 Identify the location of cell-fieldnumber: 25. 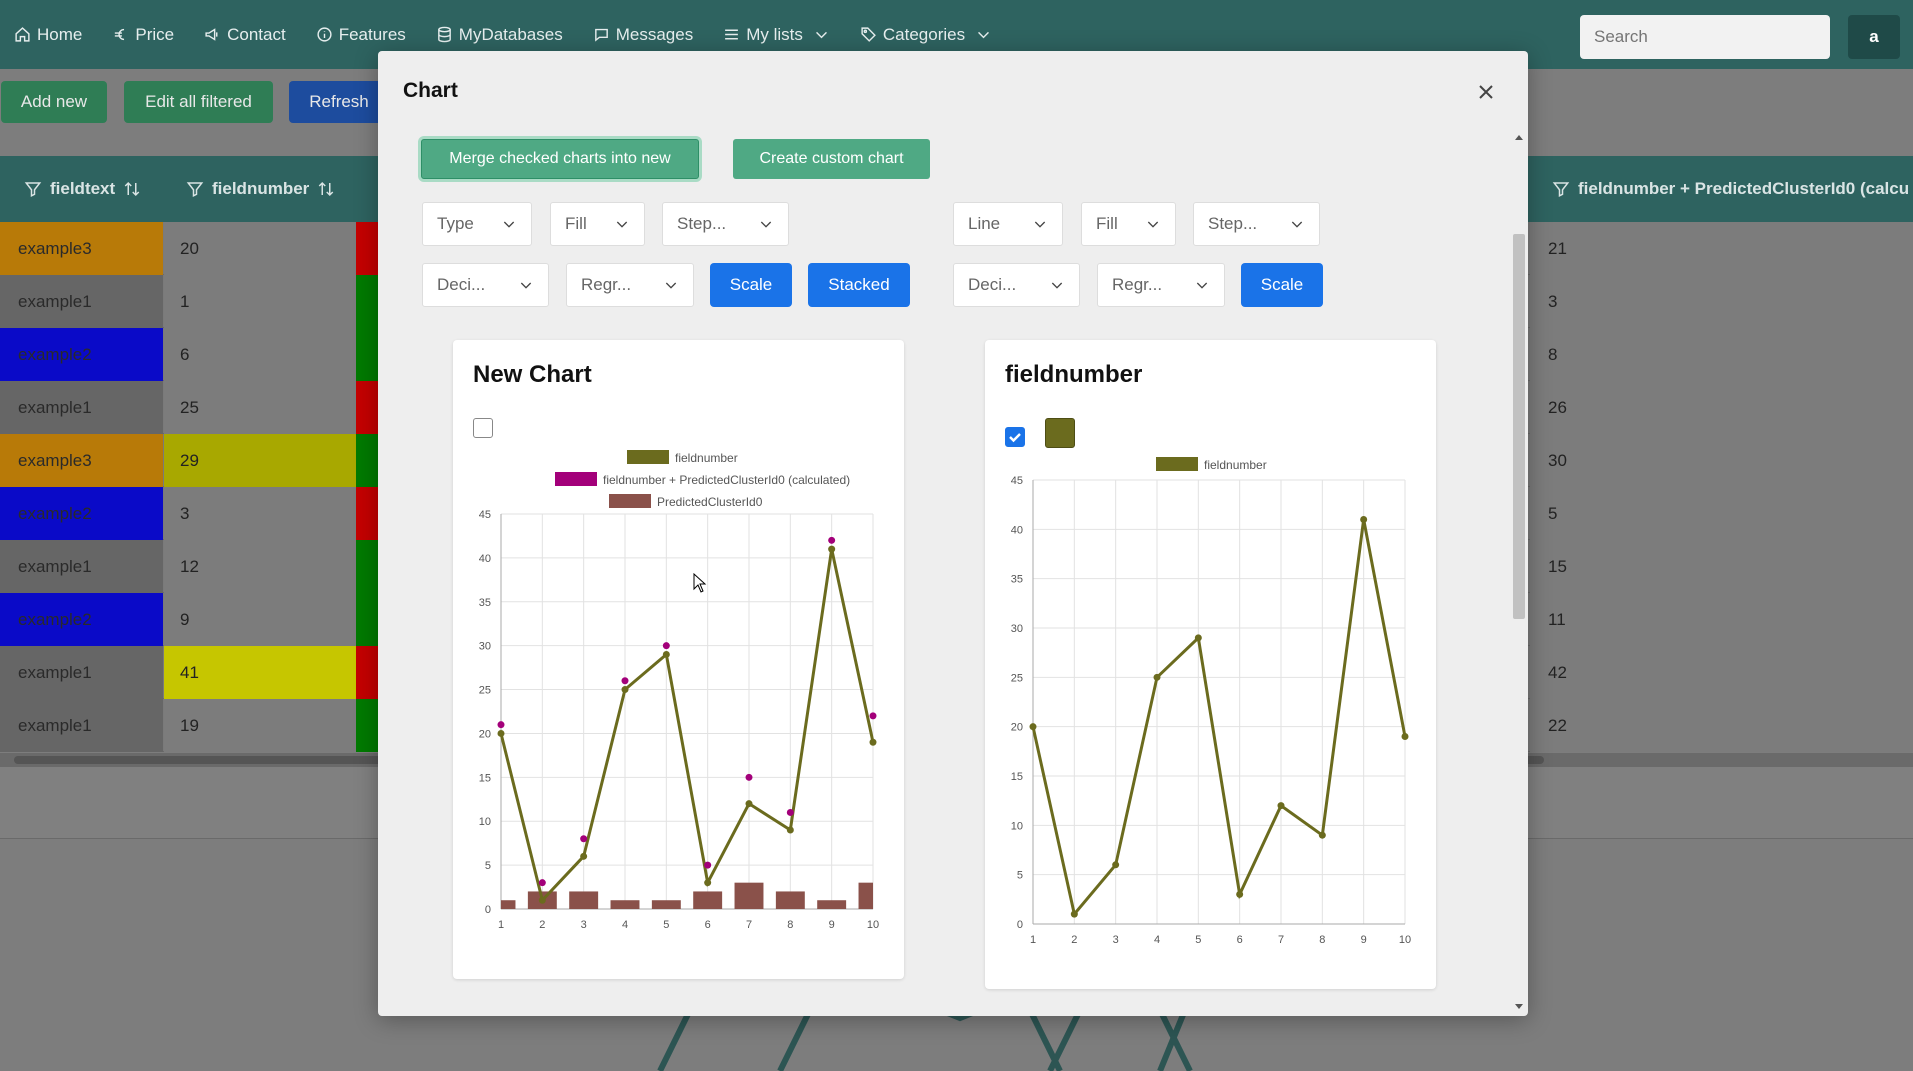
(260, 407).